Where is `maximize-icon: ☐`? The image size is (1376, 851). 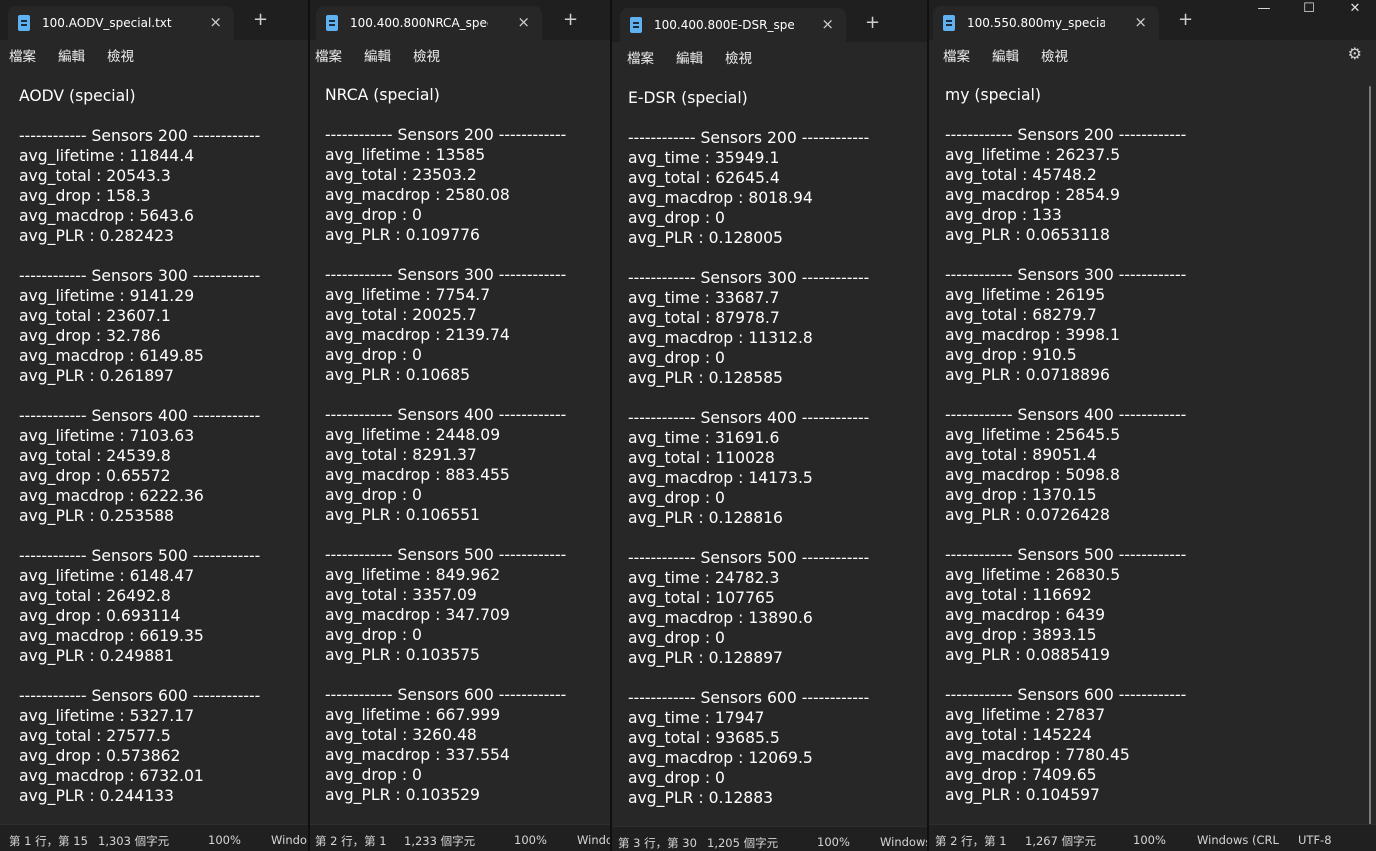 maximize-icon: ☐ is located at coordinates (1309, 9).